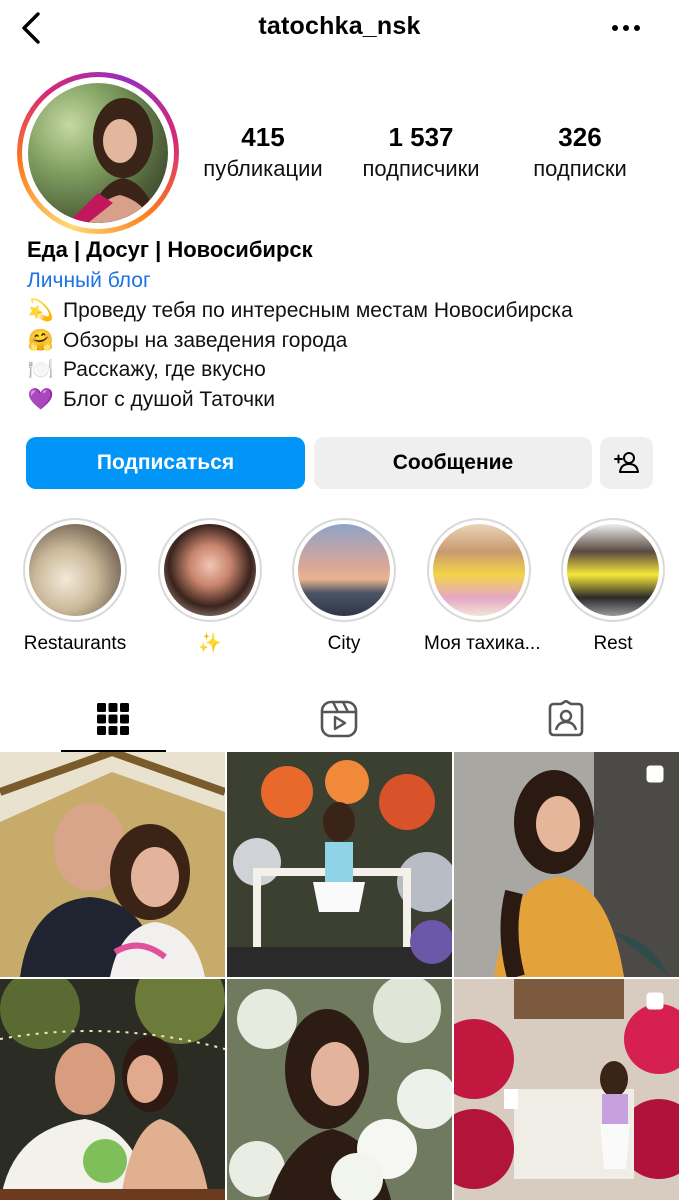 This screenshot has height=1200, width=679. I want to click on tab-reels, so click(339, 719).